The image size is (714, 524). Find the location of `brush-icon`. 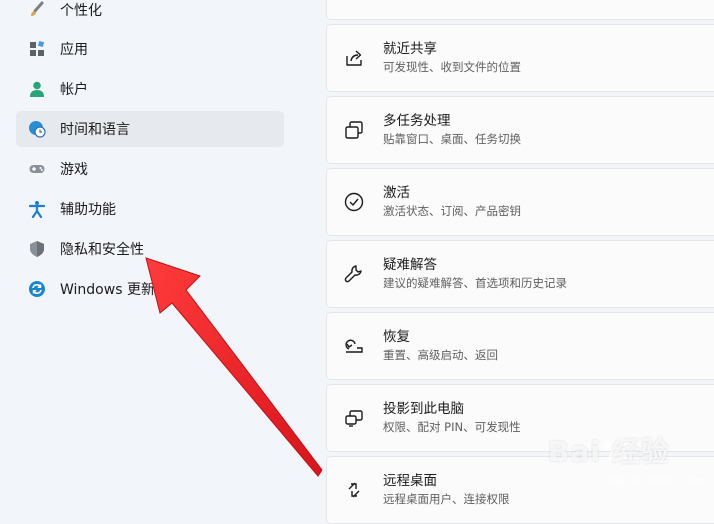

brush-icon is located at coordinates (37, 10).